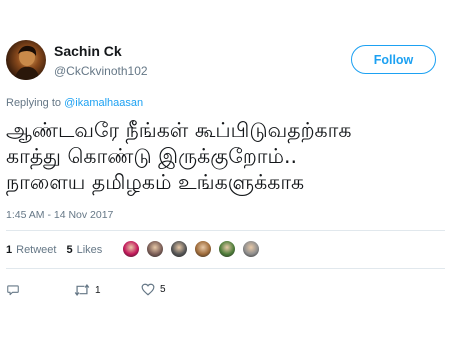 The height and width of the screenshot is (338, 451). Describe the element at coordinates (59, 250) in the screenshot. I see `stats-bar: 1 Retweet 5 Likes` at that location.